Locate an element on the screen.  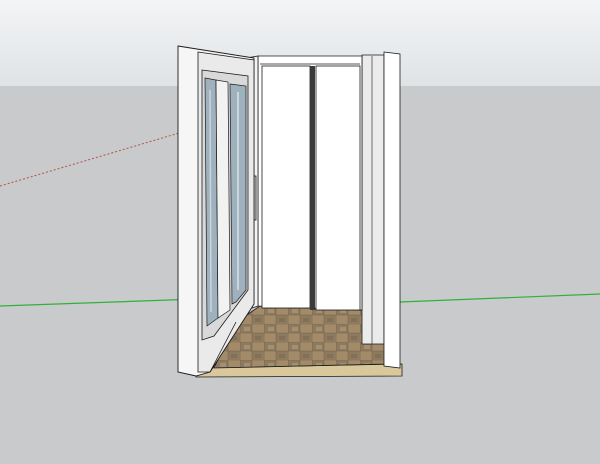
right-wall-front is located at coordinates (392, 210).